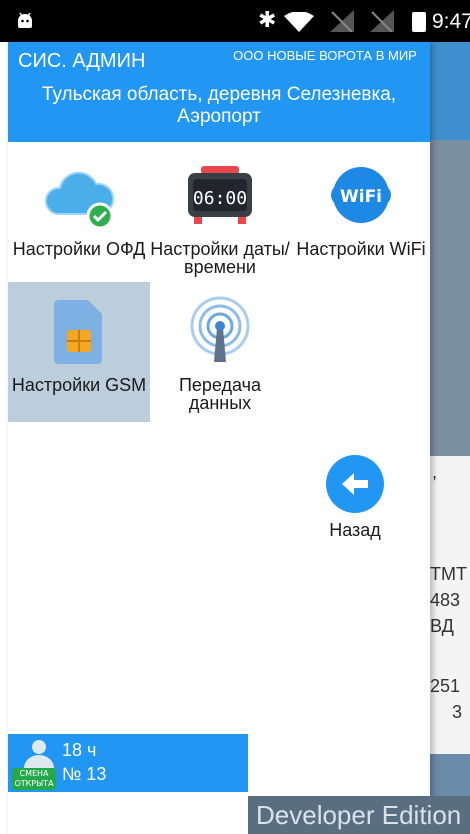 The width and height of the screenshot is (470, 834). What do you see at coordinates (325, 55) in the screenshot?
I see `organization-name: ООО НОВЫЕ ВОРОТА В МИР` at bounding box center [325, 55].